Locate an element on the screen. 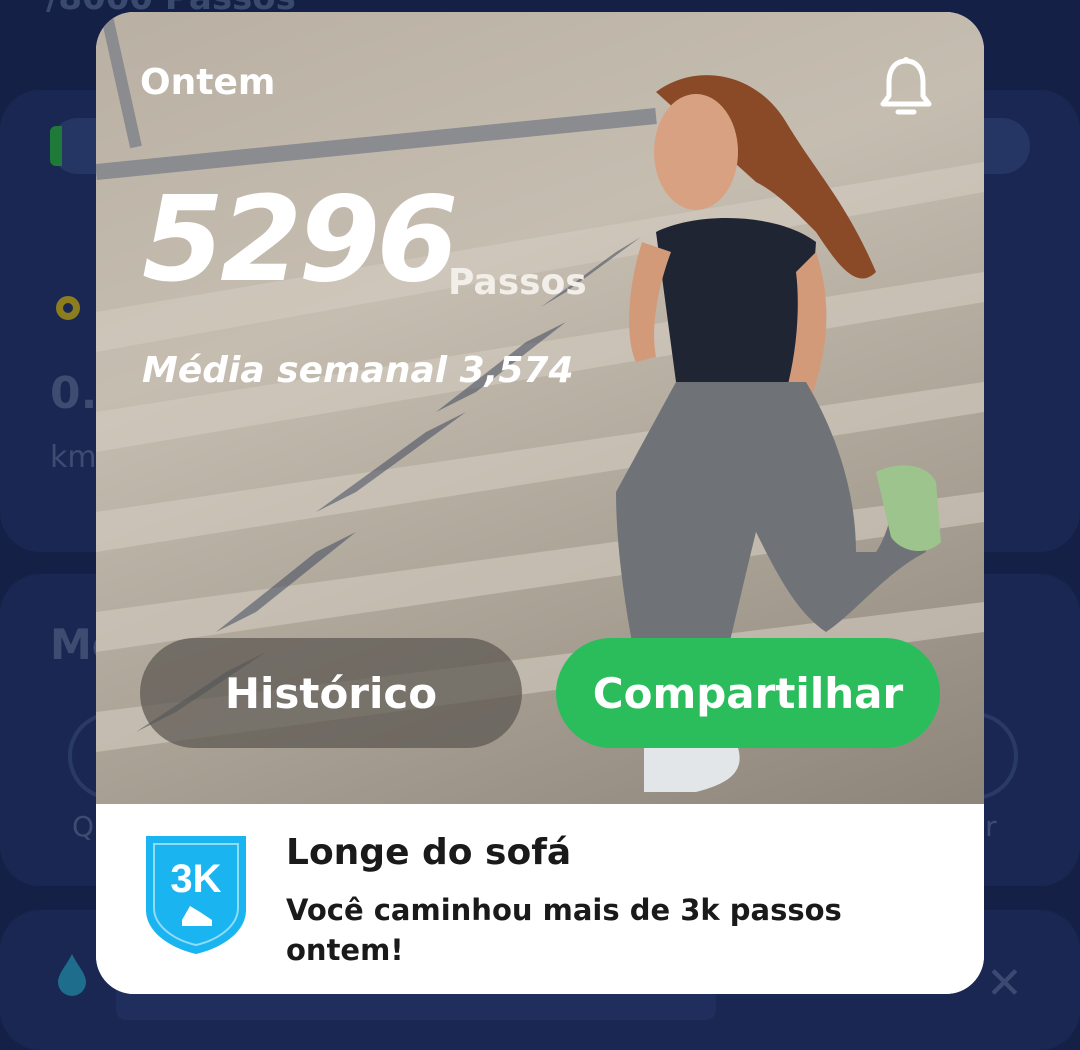 The width and height of the screenshot is (1080, 1050). achievement-description: Você caminhou mais de 3k passos ontem! is located at coordinates (564, 930).